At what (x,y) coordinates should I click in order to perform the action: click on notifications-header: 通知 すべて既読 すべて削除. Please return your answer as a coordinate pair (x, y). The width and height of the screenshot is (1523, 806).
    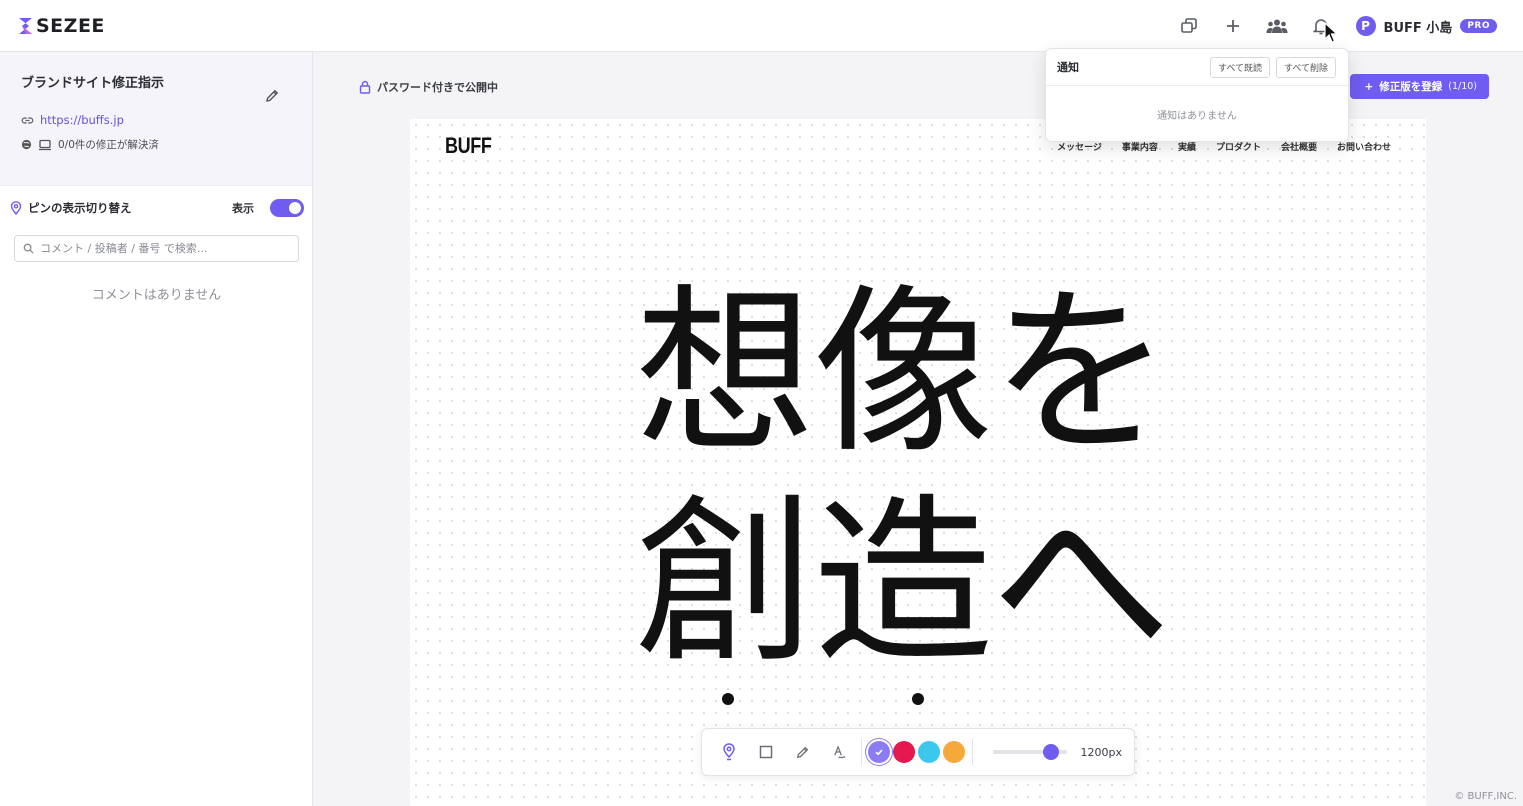
    Looking at the image, I should click on (1197, 67).